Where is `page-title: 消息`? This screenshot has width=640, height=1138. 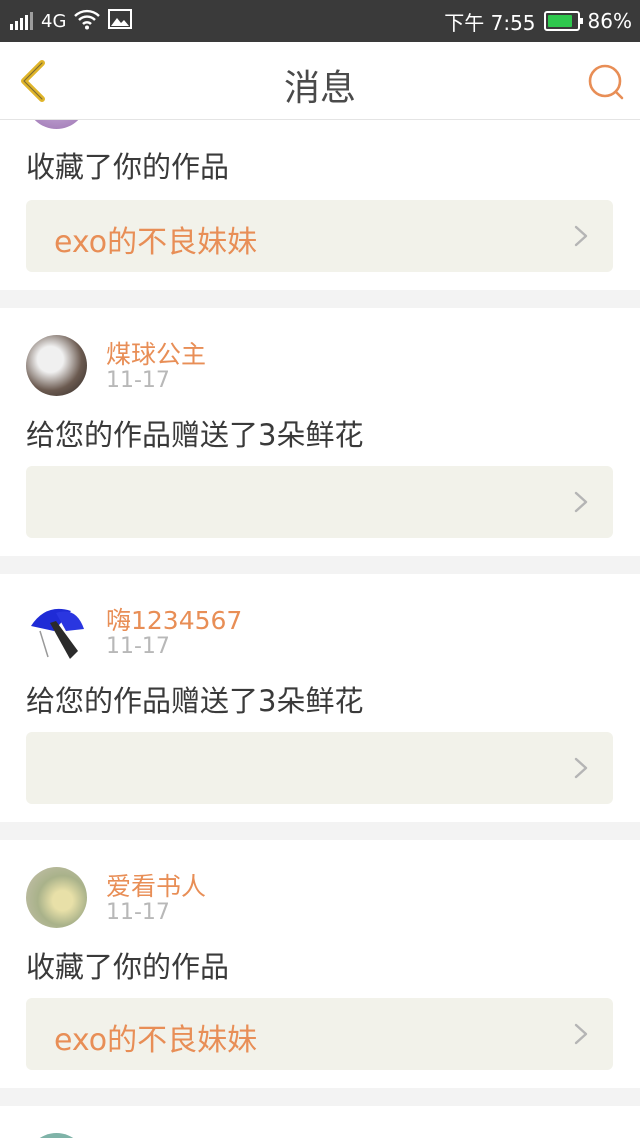
page-title: 消息 is located at coordinates (319, 88).